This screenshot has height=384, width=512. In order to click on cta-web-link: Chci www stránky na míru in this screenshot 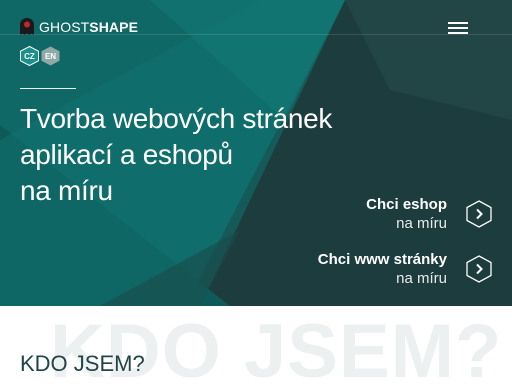, I will do `click(382, 270)`.